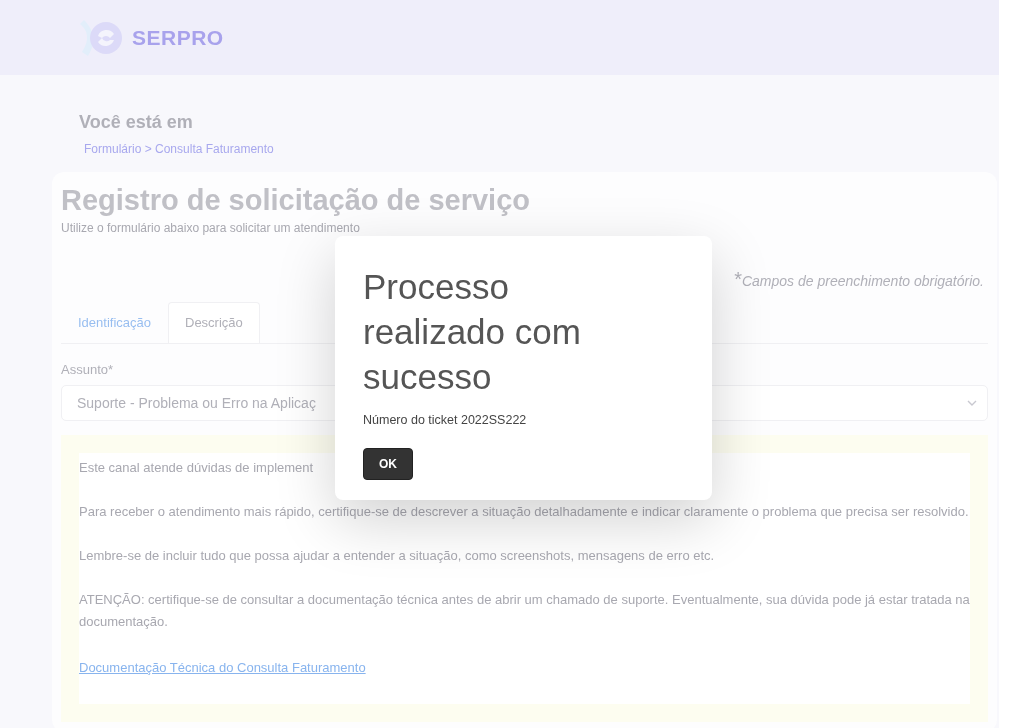 The height and width of the screenshot is (728, 1024). I want to click on dialog-title: Processo realizado com sucesso, so click(472, 332).